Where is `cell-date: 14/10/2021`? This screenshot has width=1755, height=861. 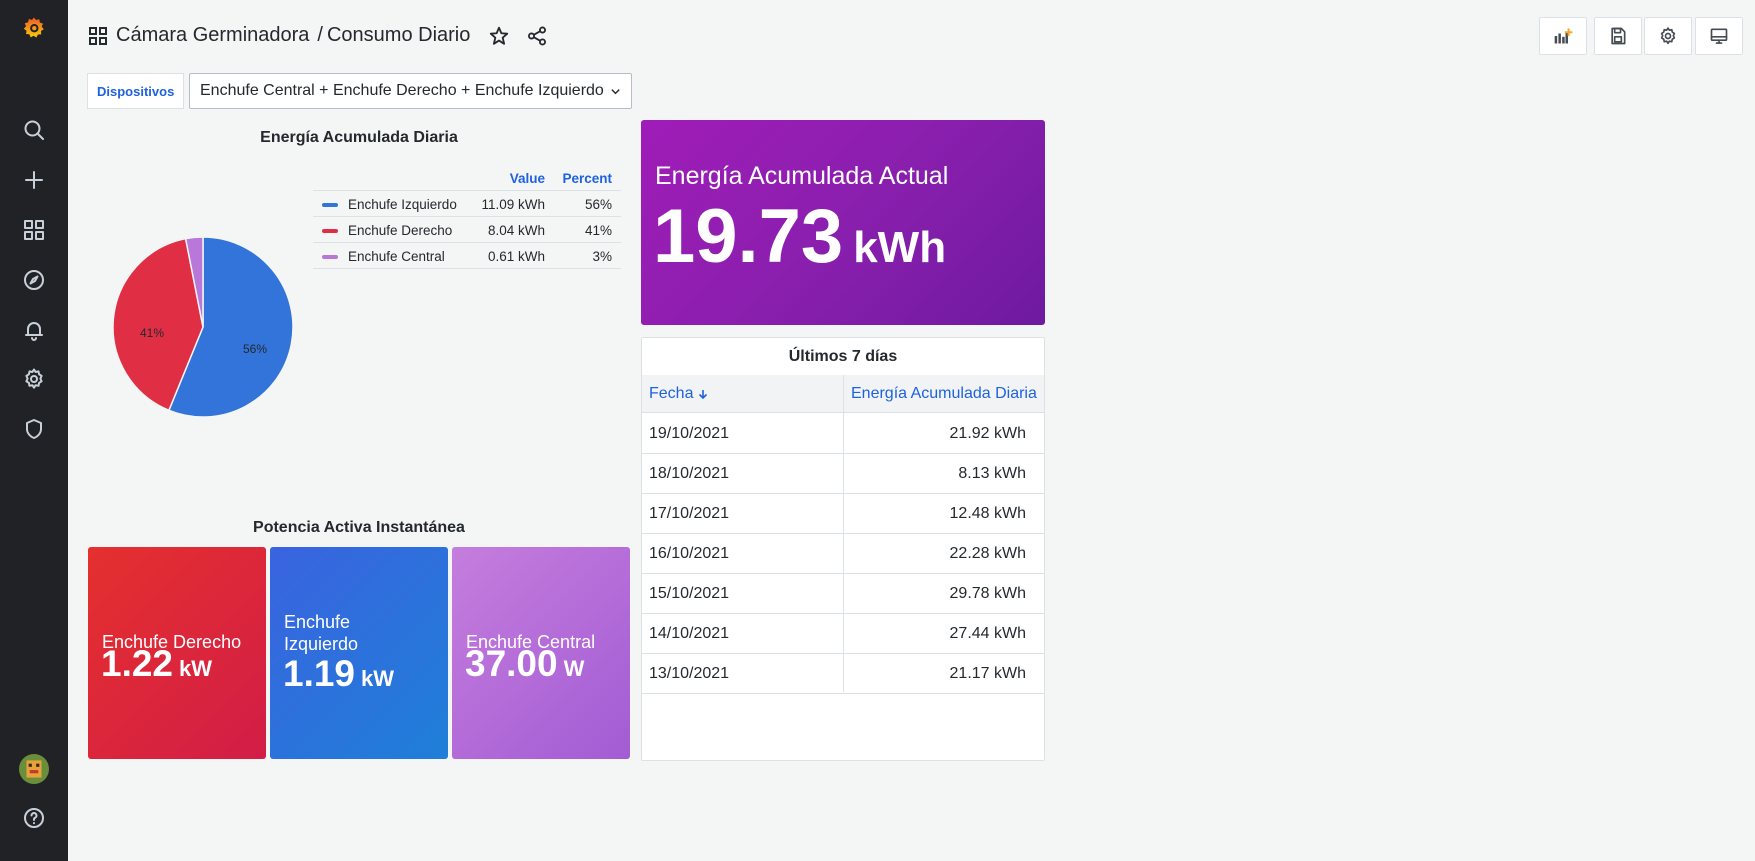 cell-date: 14/10/2021 is located at coordinates (689, 633).